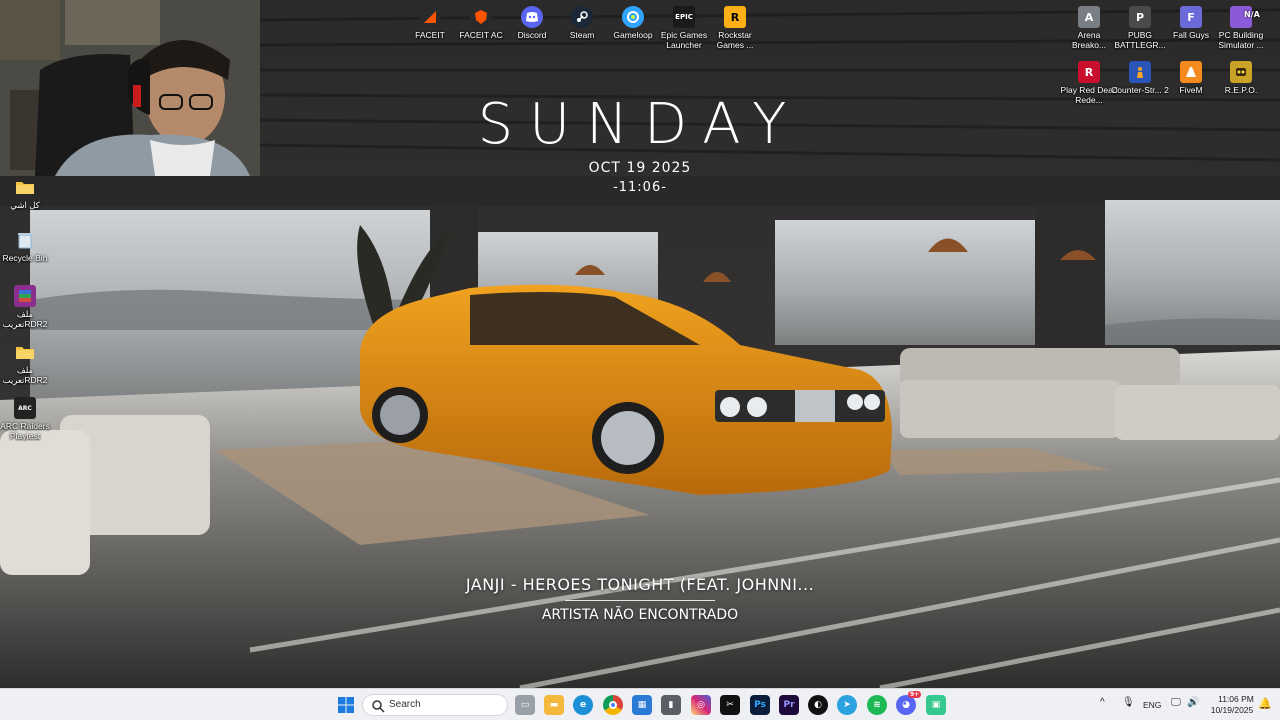 The width and height of the screenshot is (1280, 720). I want to click on capcut-icon: ✂, so click(730, 705).